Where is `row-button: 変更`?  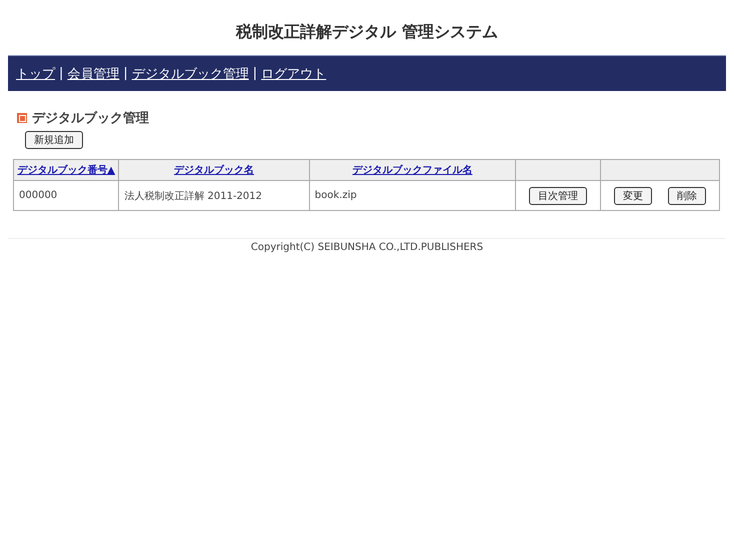 row-button: 変更 is located at coordinates (633, 195).